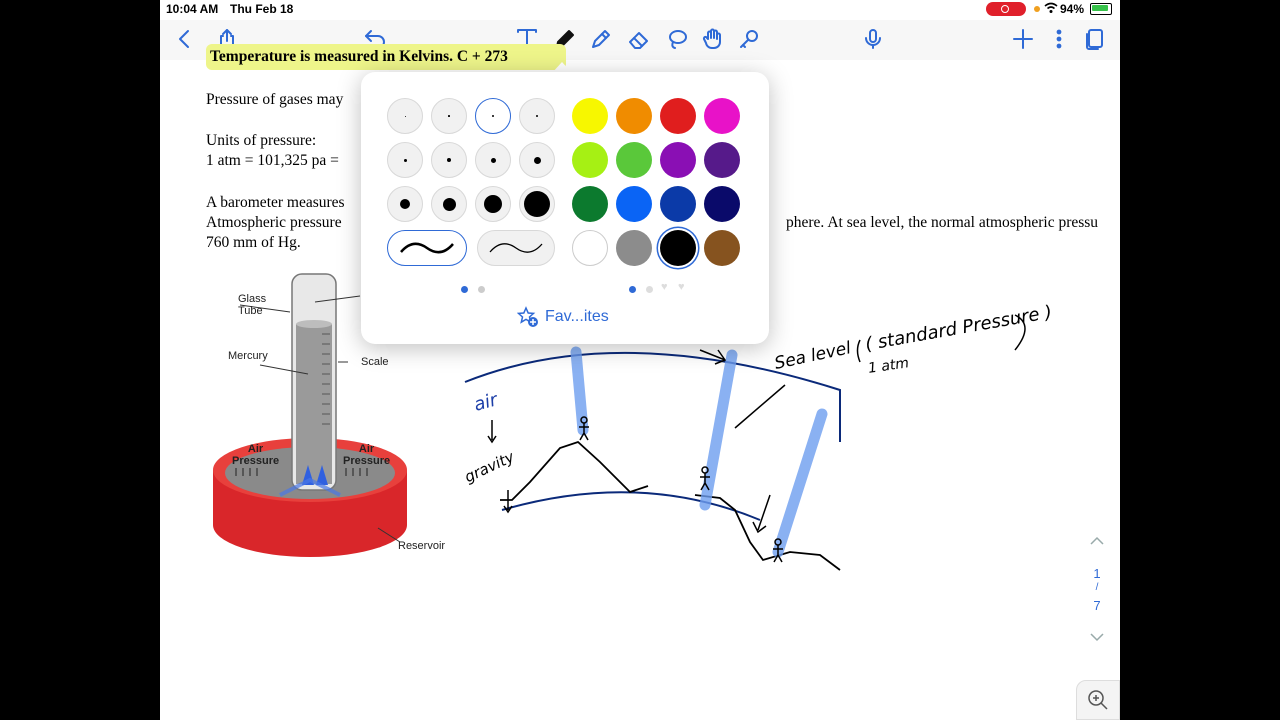 This screenshot has width=1280, height=720. Describe the element at coordinates (272, 160) in the screenshot. I see `doc-line-atm: 1 atm = 101,325 pa =` at that location.